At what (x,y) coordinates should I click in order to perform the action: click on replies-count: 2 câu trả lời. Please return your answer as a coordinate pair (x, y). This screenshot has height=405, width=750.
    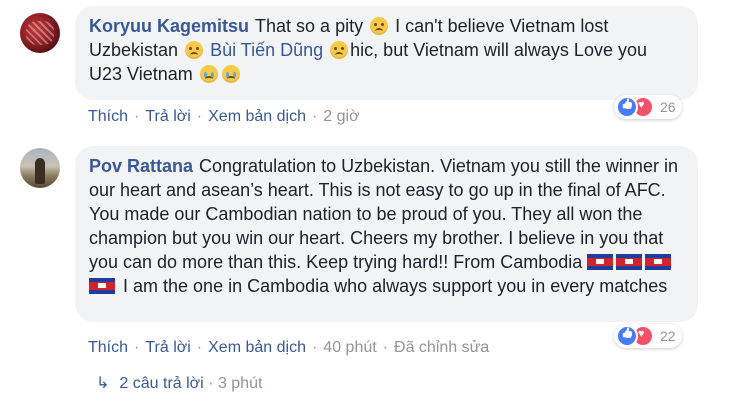
    Looking at the image, I should click on (161, 383).